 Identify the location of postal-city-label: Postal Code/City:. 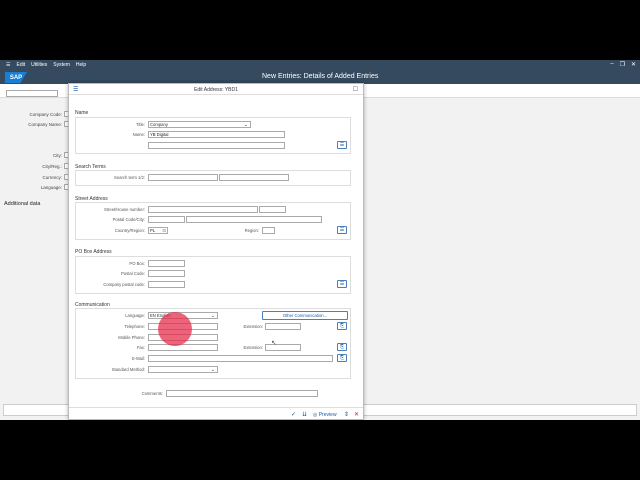
(128, 219).